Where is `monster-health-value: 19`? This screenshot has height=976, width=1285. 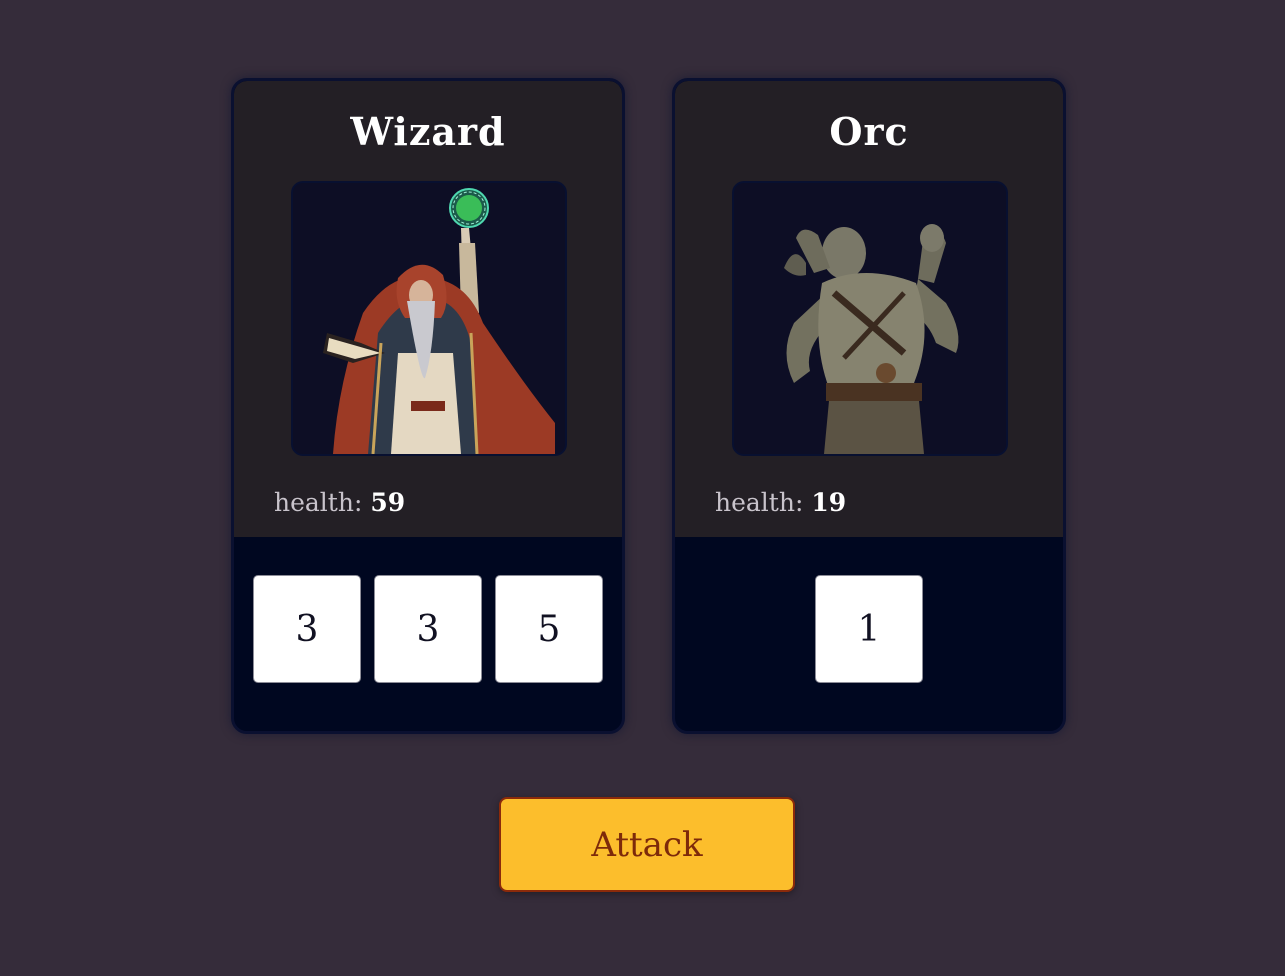 monster-health-value: 19 is located at coordinates (829, 502).